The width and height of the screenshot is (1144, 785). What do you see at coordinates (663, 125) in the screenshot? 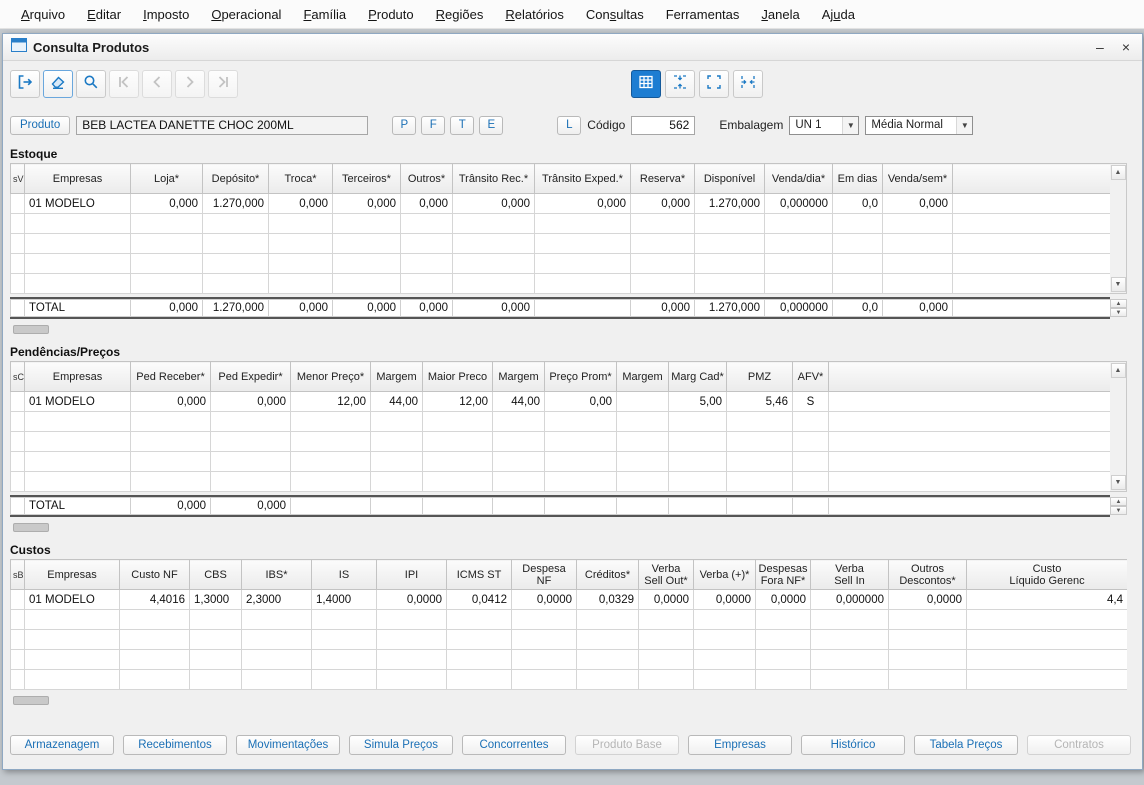
I see `codigo-field: 562` at bounding box center [663, 125].